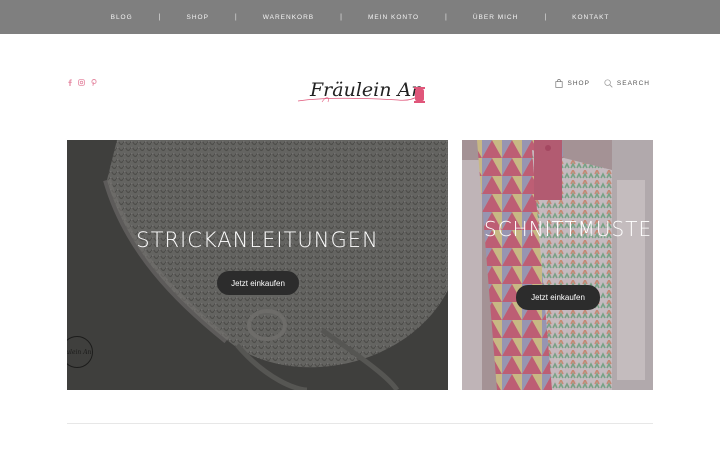 The image size is (720, 450). Describe the element at coordinates (288, 17) in the screenshot. I see `nav-warenkorb: WARENKORB` at that location.